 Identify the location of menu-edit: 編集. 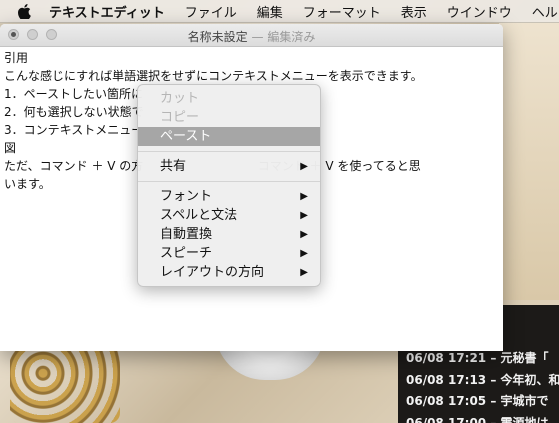
(270, 11).